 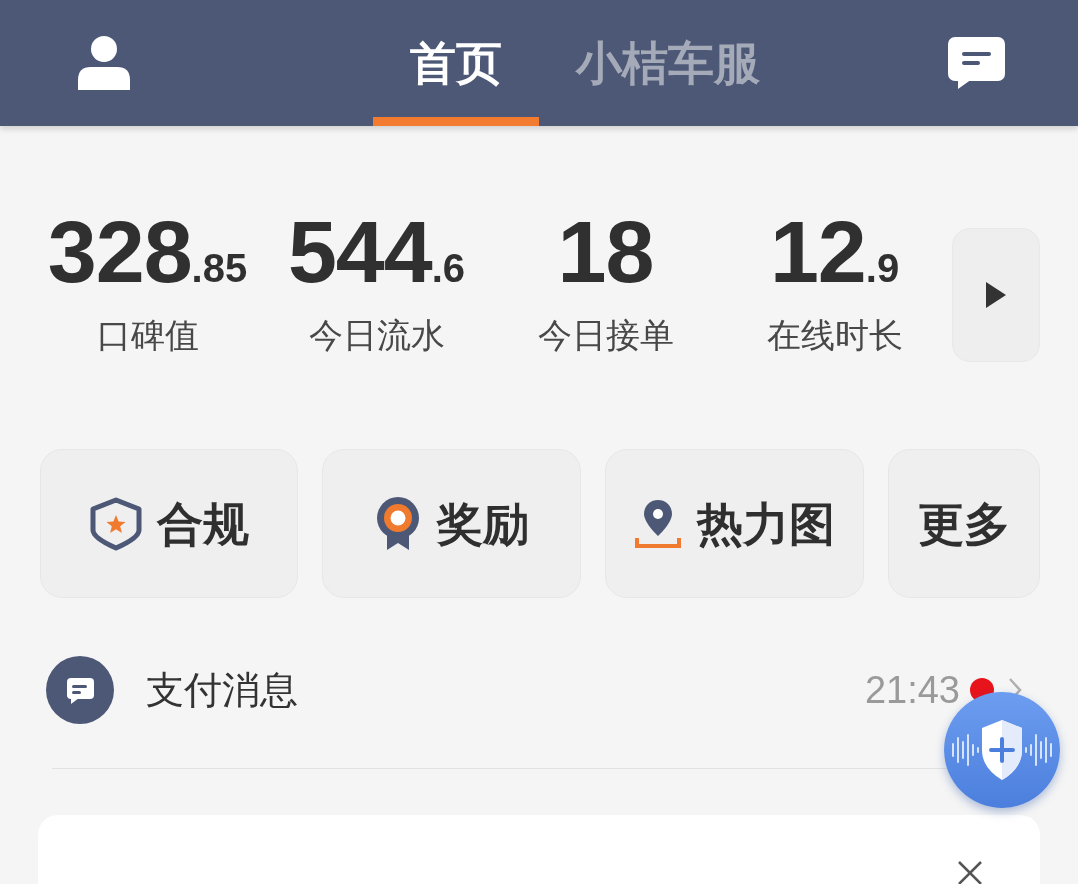 What do you see at coordinates (147, 252) in the screenshot?
I see `stat-value: 328.85` at bounding box center [147, 252].